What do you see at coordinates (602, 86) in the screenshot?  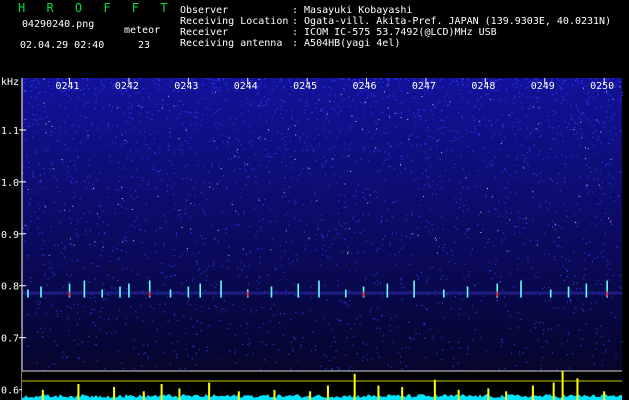 I see `x-tick-label: 0250` at bounding box center [602, 86].